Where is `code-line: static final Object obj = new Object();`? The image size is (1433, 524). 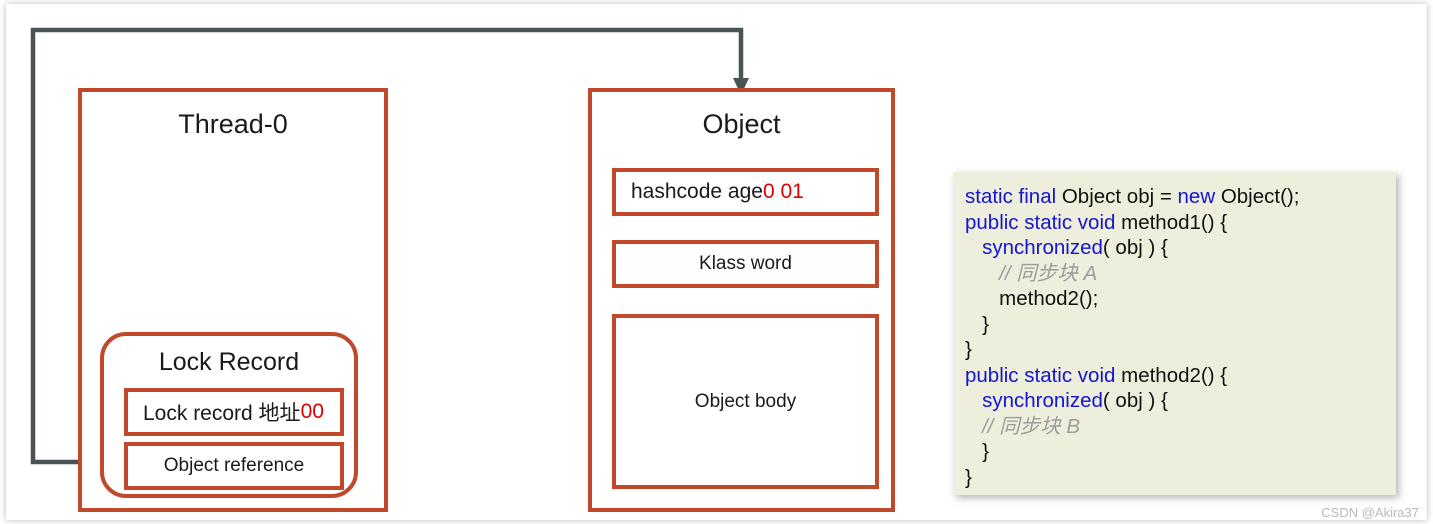 code-line: static final Object obj = new Object(); is located at coordinates (1180, 197).